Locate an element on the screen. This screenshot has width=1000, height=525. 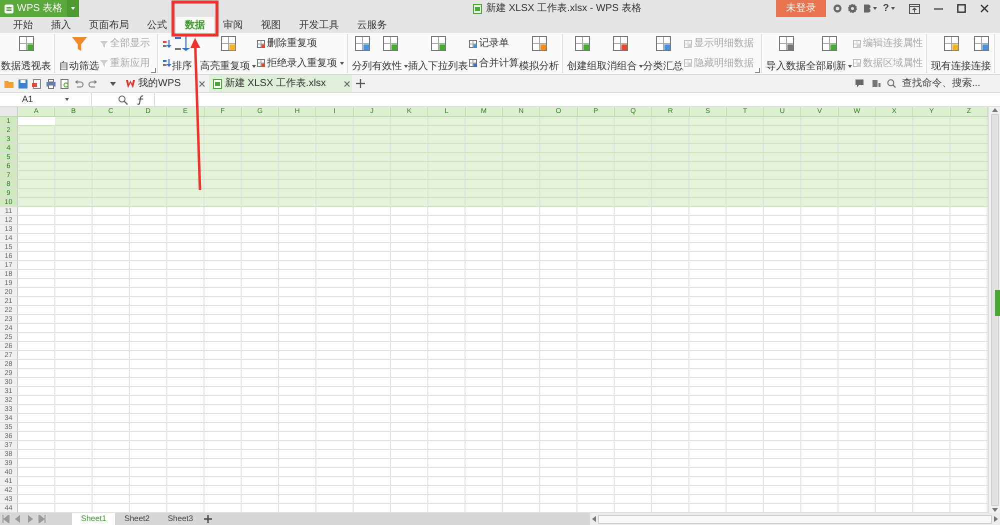
sheet-tab: Sheet2 is located at coordinates (137, 519).